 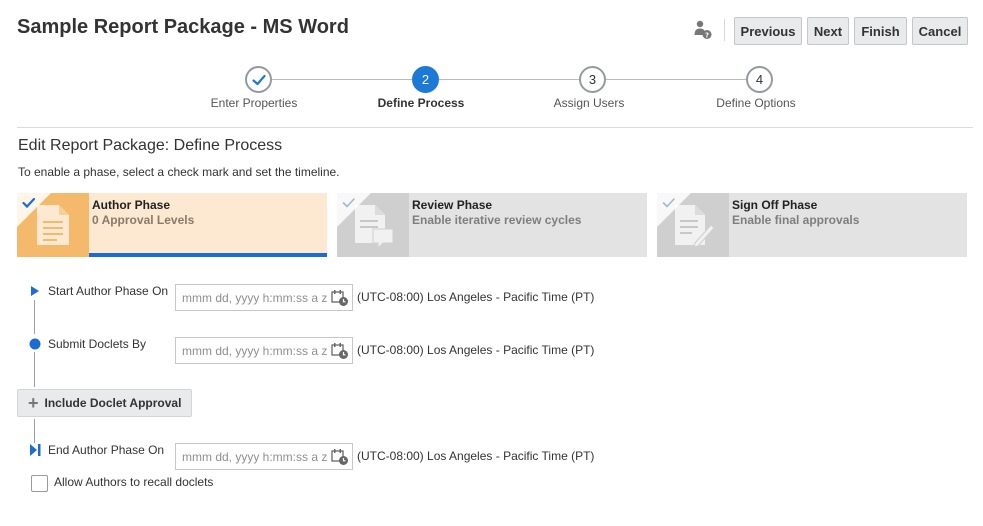 What do you see at coordinates (35, 291) in the screenshot?
I see `start-marker-icon` at bounding box center [35, 291].